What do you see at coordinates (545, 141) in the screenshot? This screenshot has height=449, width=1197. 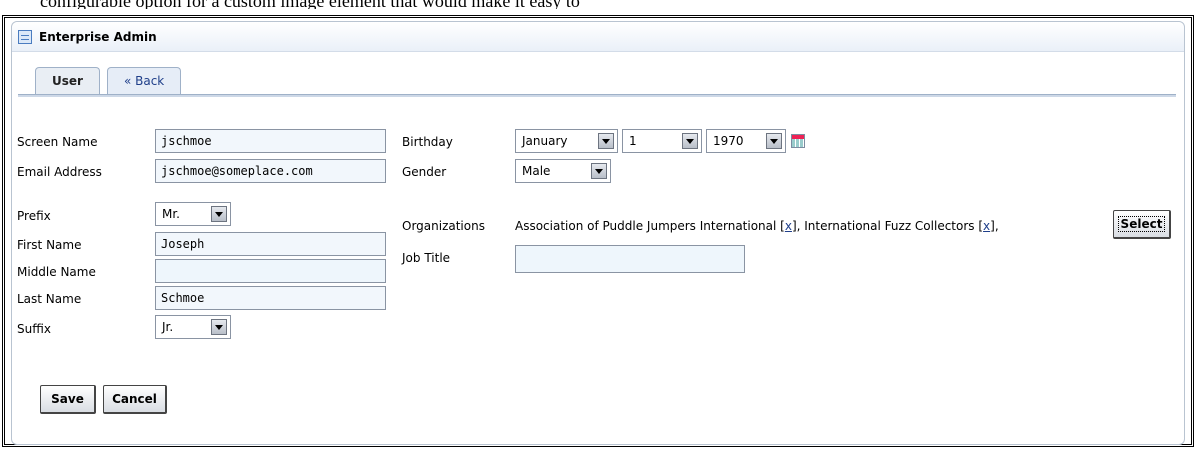 I see `birthday-month-value: January` at bounding box center [545, 141].